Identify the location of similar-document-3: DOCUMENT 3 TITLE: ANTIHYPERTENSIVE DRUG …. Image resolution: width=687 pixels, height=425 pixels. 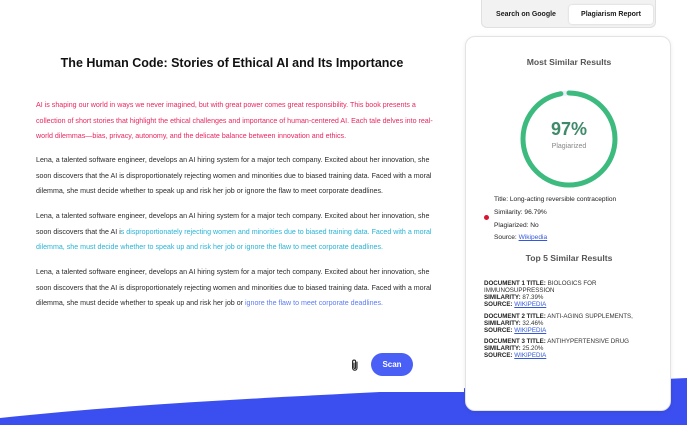
(574, 348).